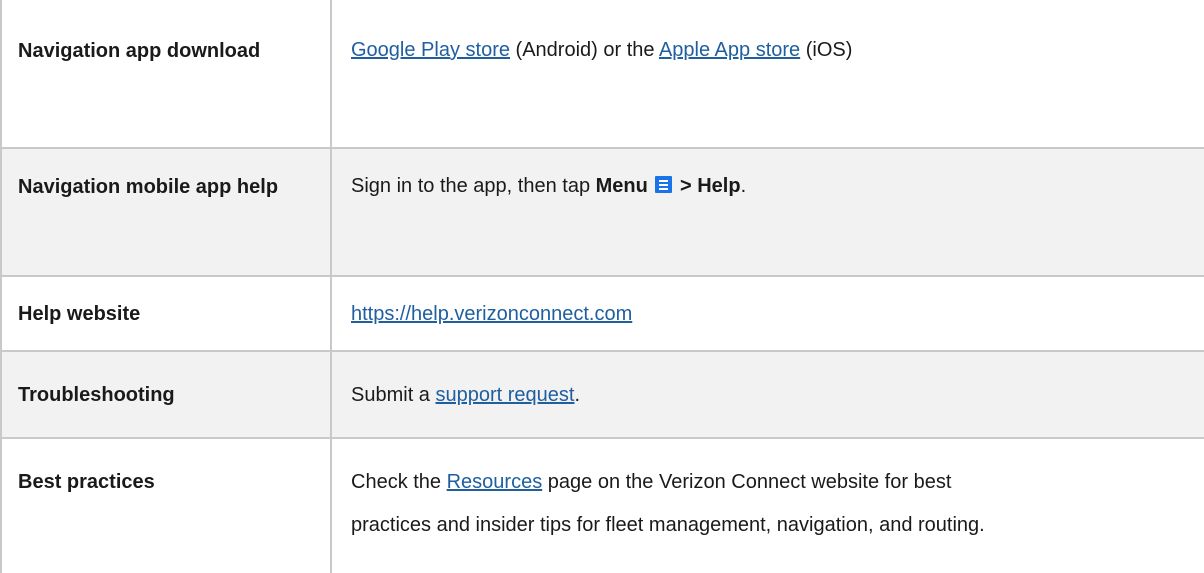 The width and height of the screenshot is (1204, 573). Describe the element at coordinates (776, 314) in the screenshot. I see `row-content: https://help.verizonconnect.com` at that location.